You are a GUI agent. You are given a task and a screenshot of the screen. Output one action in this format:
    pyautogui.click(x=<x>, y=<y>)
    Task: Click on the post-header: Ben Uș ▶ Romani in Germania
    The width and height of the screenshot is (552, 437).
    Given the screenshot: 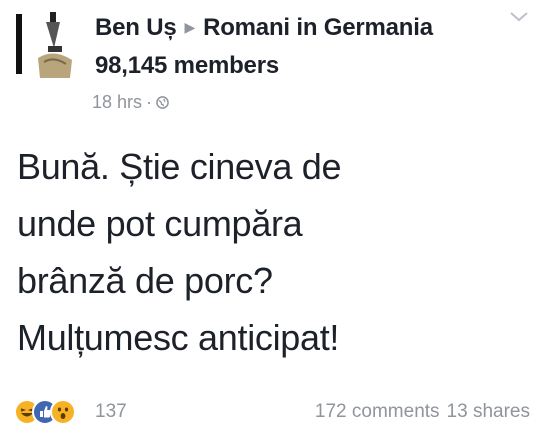 What is the action you would take?
    pyautogui.click(x=264, y=28)
    